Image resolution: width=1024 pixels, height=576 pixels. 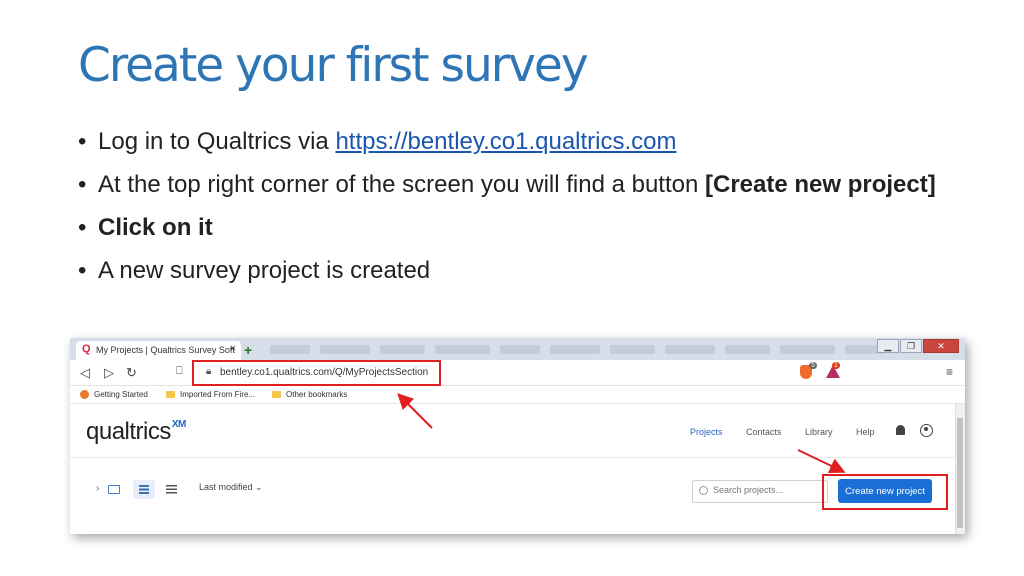 What do you see at coordinates (820, 184) in the screenshot?
I see `create-project-button-reference: [Create new project]` at bounding box center [820, 184].